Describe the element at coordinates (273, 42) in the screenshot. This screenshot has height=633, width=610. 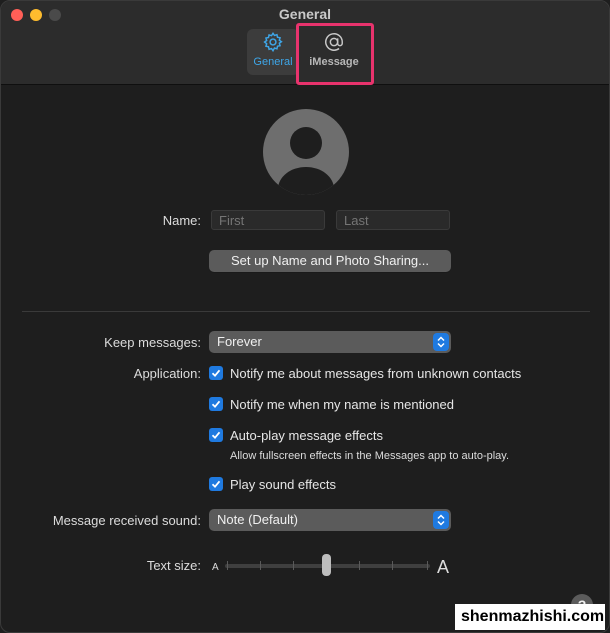
I see `gear-icon` at that location.